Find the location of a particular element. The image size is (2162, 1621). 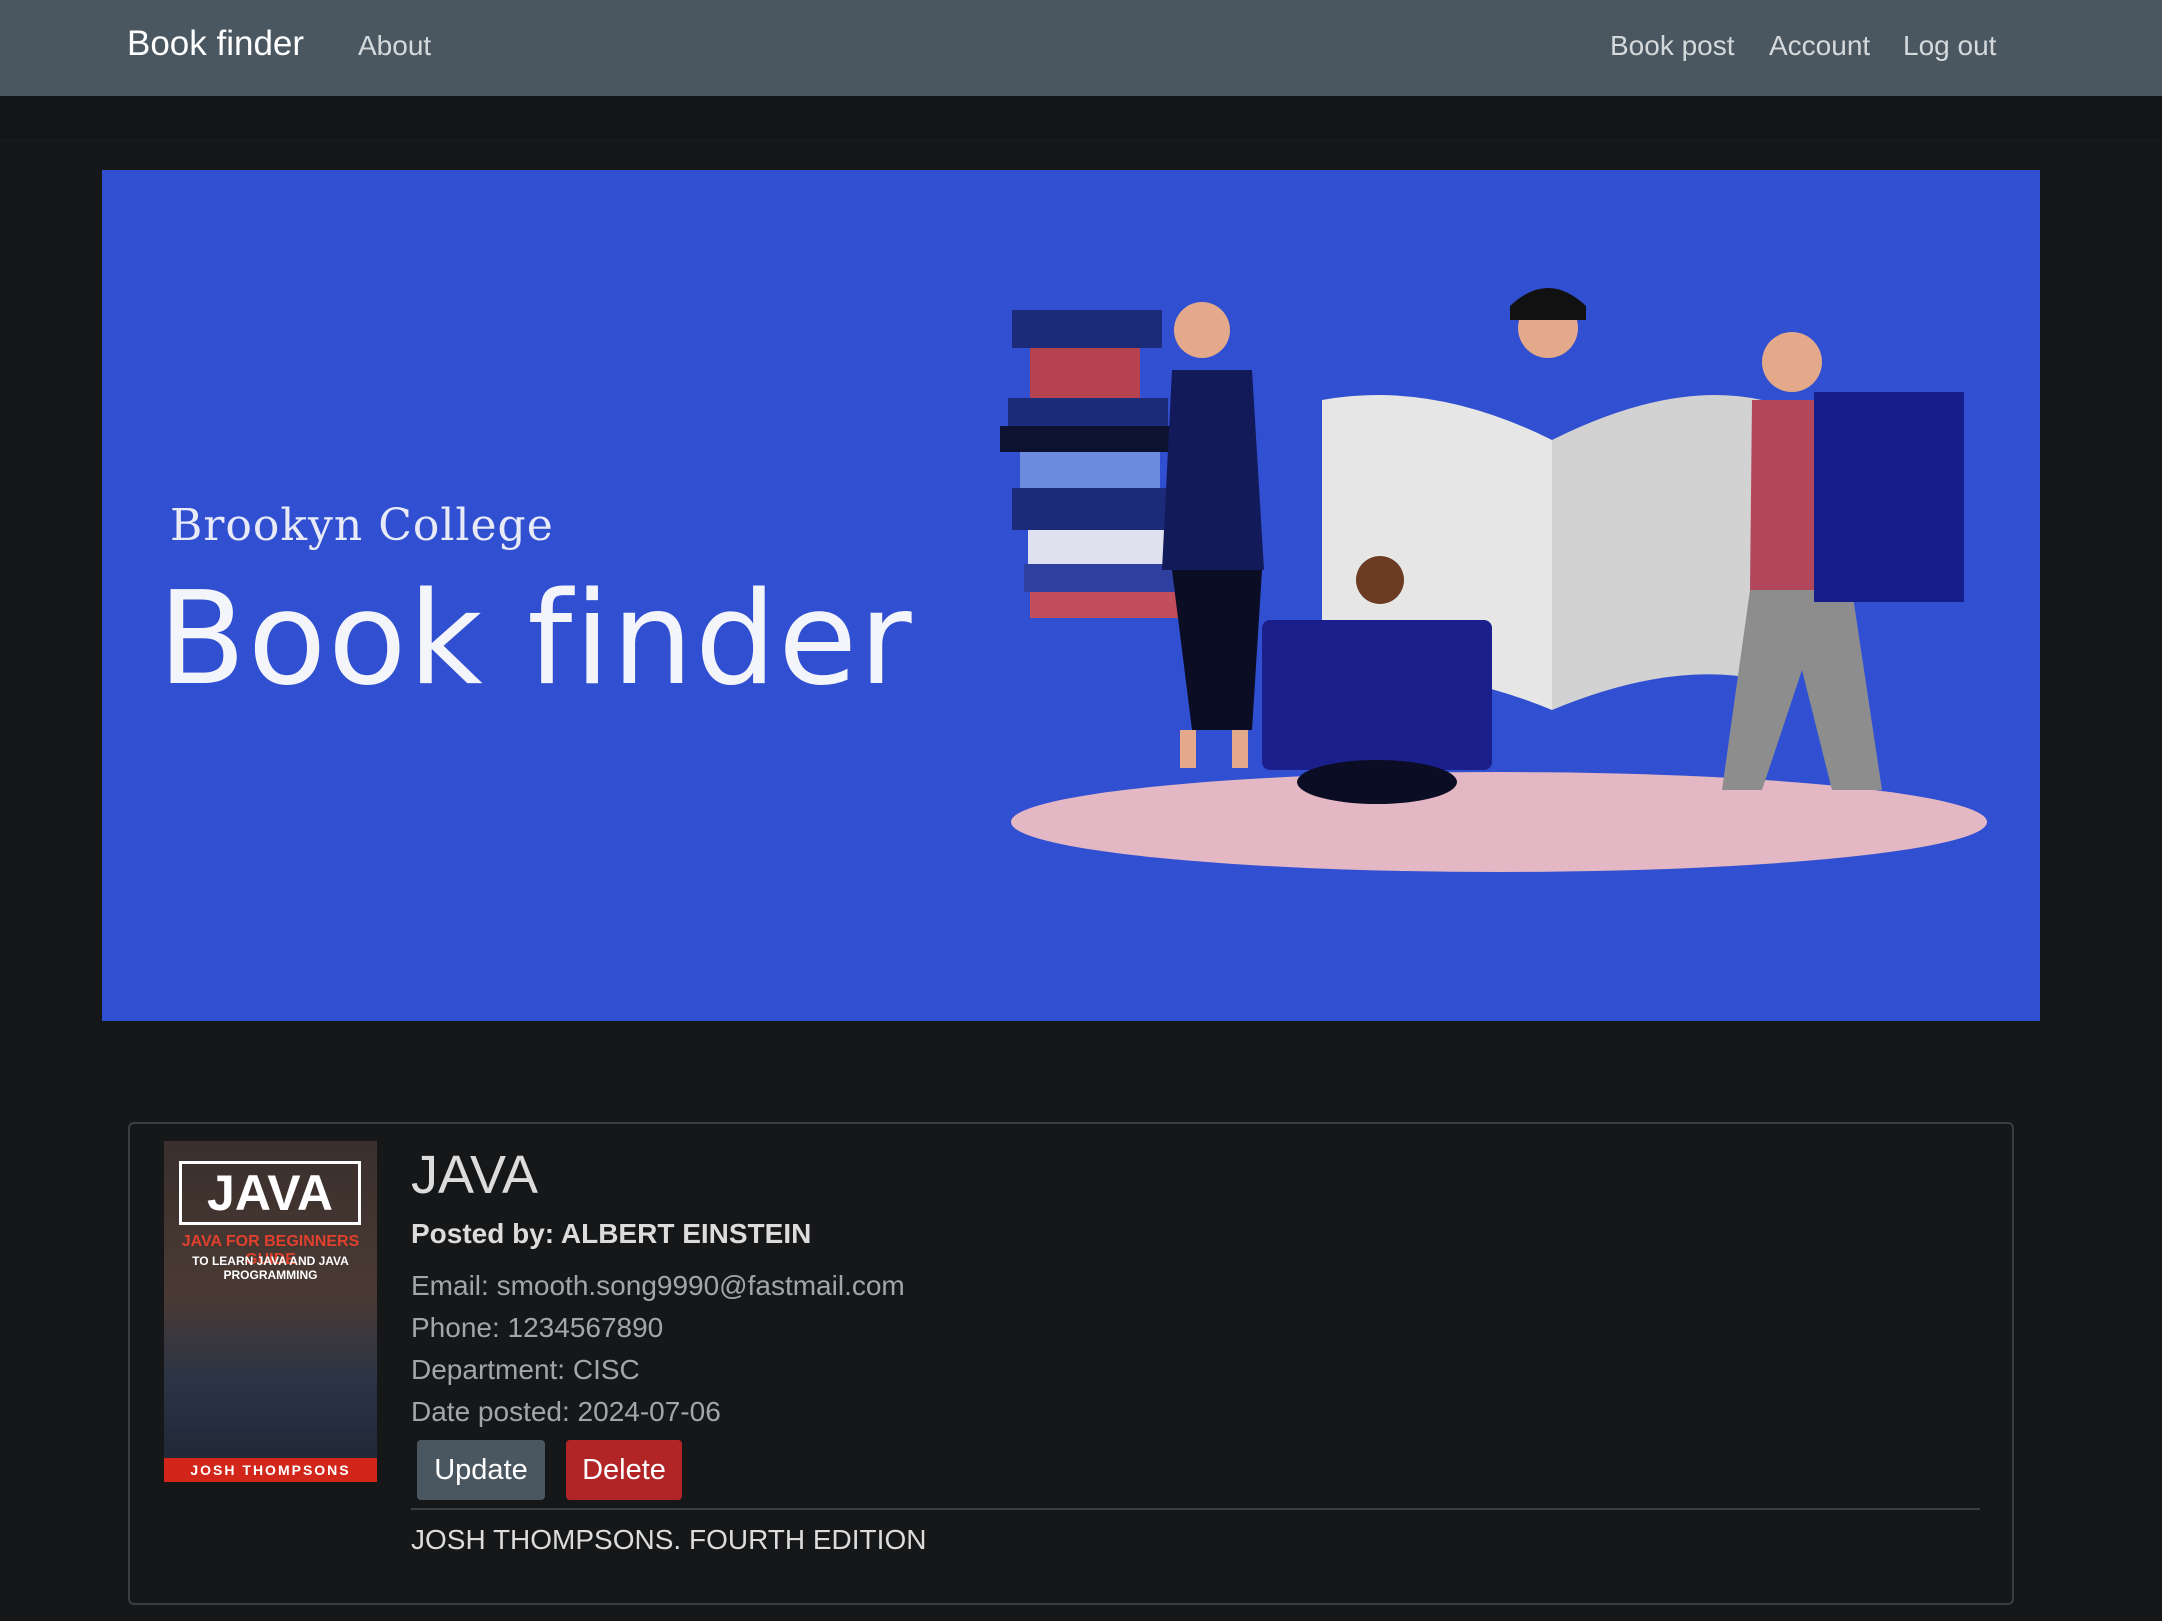

person-left-illustration is located at coordinates (1213, 535).